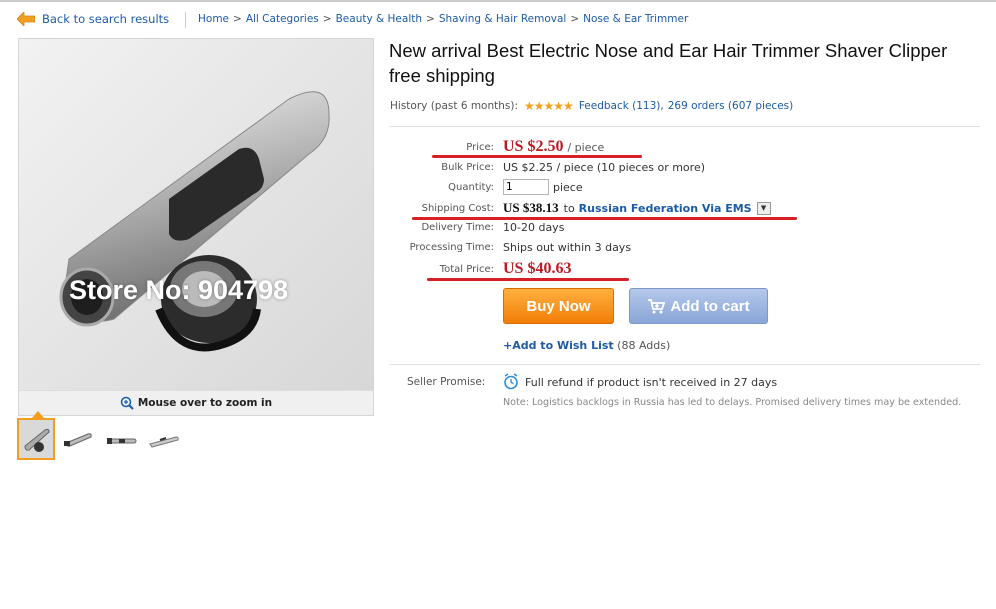 Image resolution: width=996 pixels, height=609 pixels. Describe the element at coordinates (534, 227) in the screenshot. I see `delivery-value: 10-20 days` at that location.